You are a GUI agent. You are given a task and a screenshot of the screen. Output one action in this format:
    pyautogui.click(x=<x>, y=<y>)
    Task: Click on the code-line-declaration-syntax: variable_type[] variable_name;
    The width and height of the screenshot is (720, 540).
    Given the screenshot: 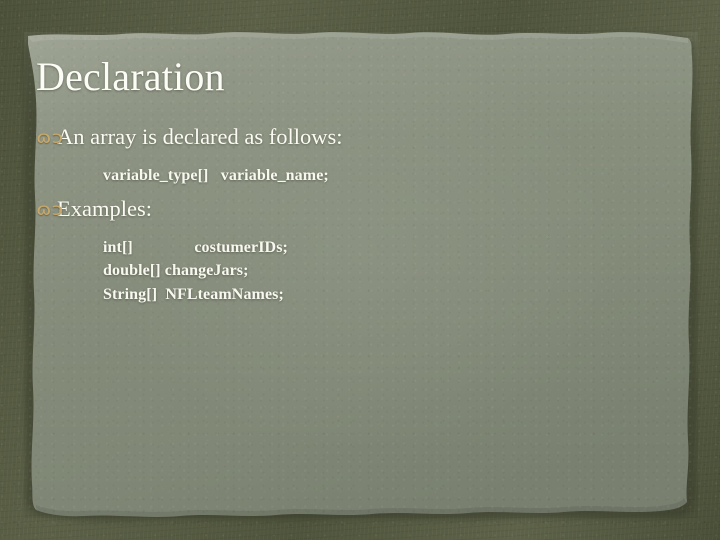 What is the action you would take?
    pyautogui.click(x=216, y=175)
    